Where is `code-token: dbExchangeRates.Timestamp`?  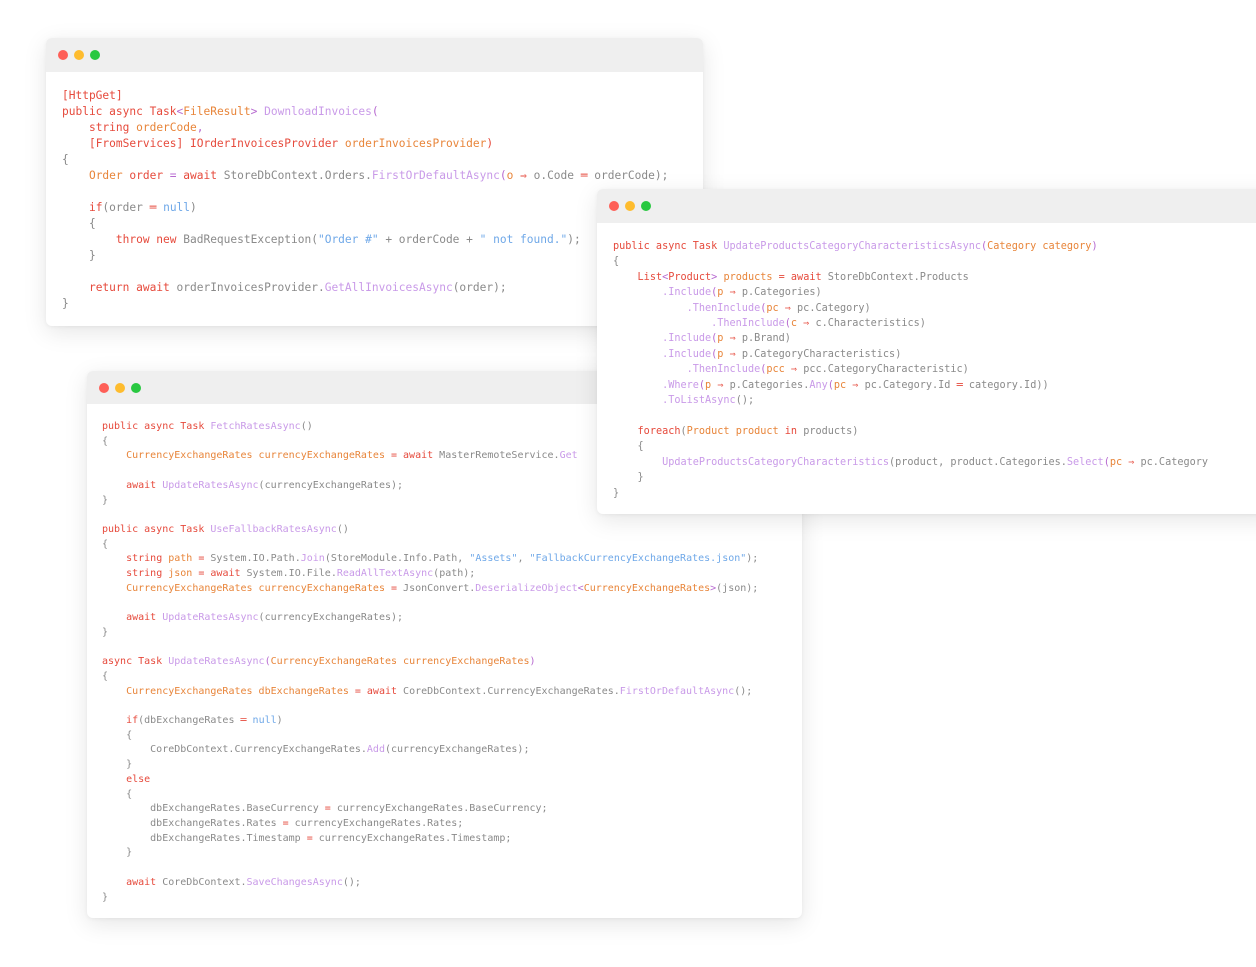
code-token: dbExchangeRates.Timestamp is located at coordinates (204, 838).